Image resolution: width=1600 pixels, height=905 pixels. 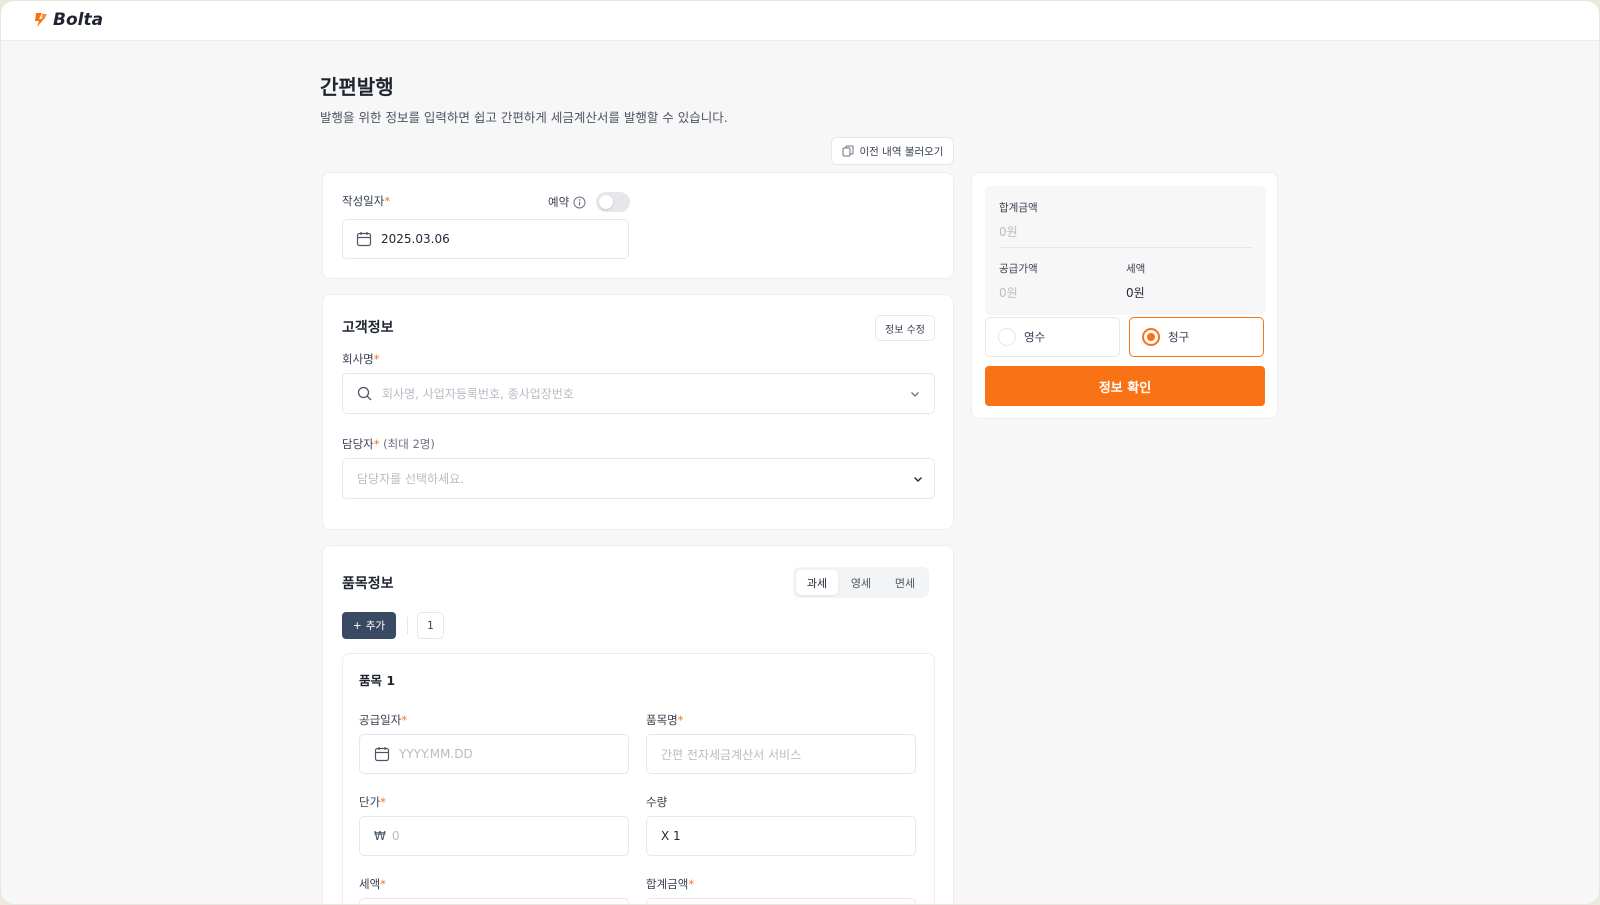 What do you see at coordinates (388, 444) in the screenshot?
I see `manager-label: 담당자* (최대 2명)` at bounding box center [388, 444].